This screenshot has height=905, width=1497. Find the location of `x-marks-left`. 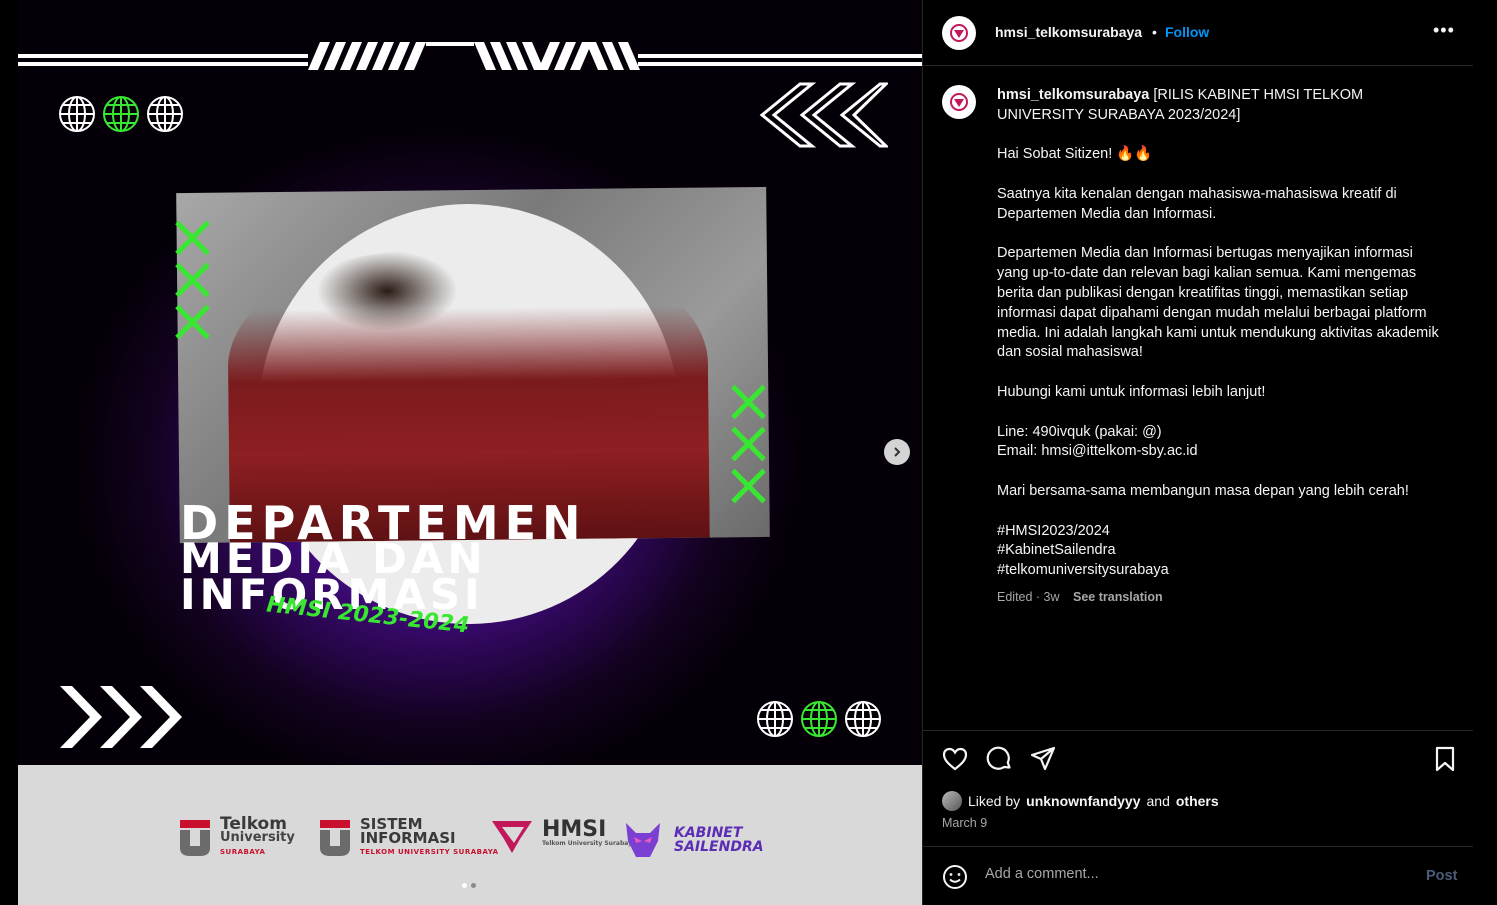

x-marks-left is located at coordinates (192, 280).